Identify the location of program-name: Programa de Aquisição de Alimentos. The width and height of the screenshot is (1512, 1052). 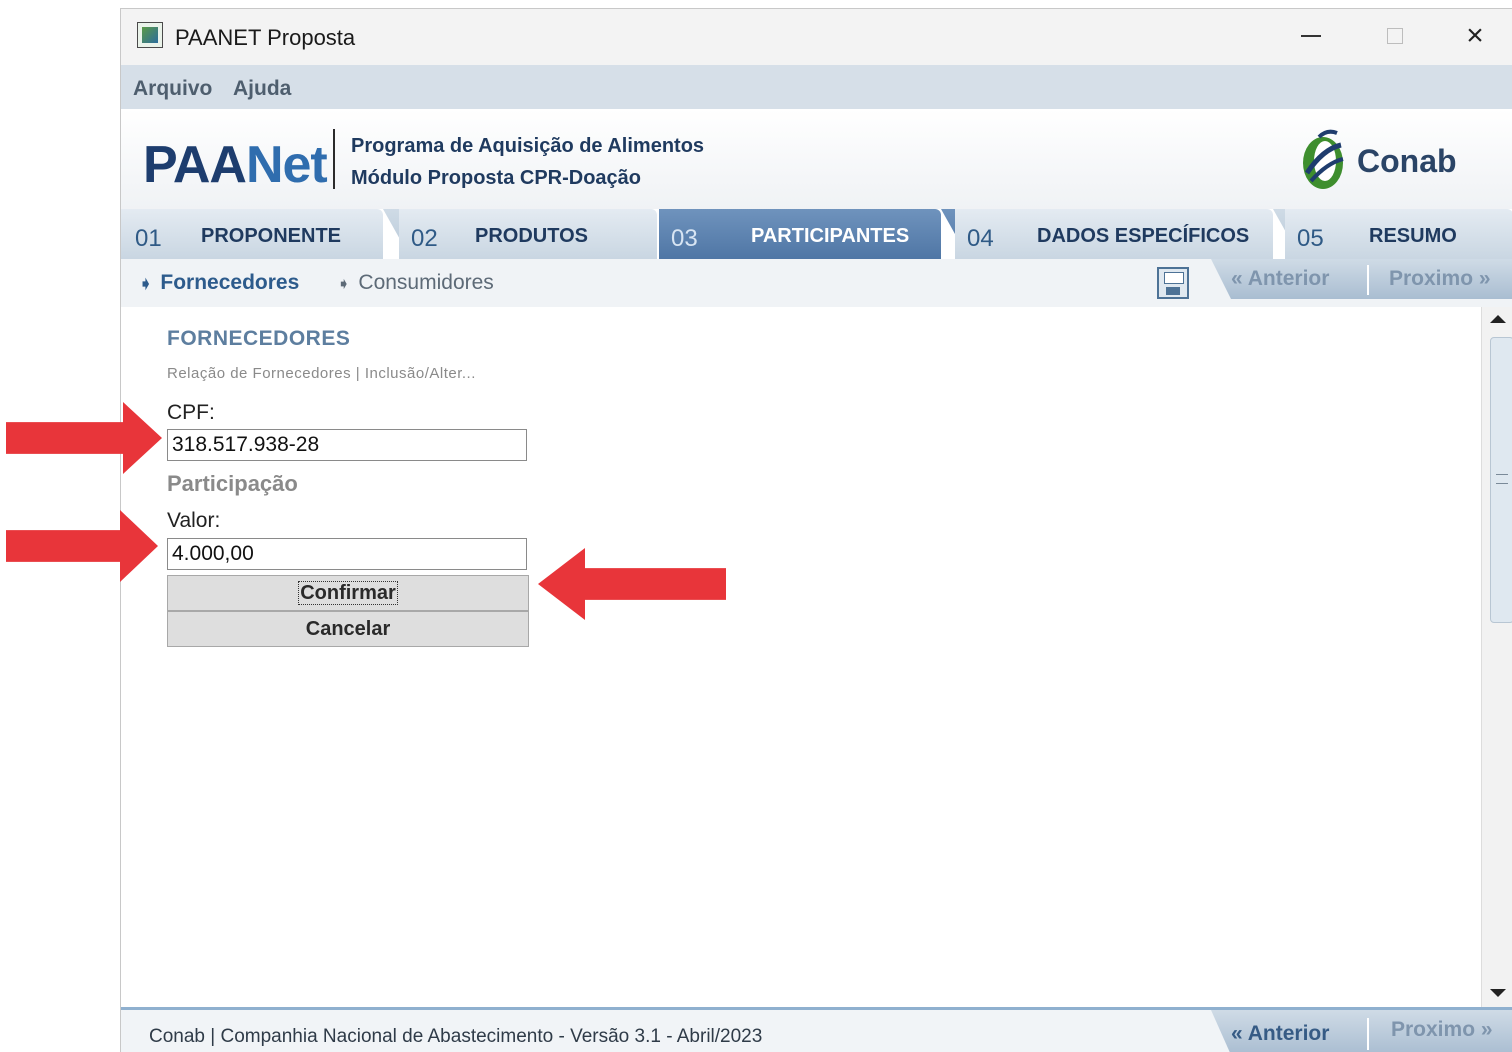
(528, 146).